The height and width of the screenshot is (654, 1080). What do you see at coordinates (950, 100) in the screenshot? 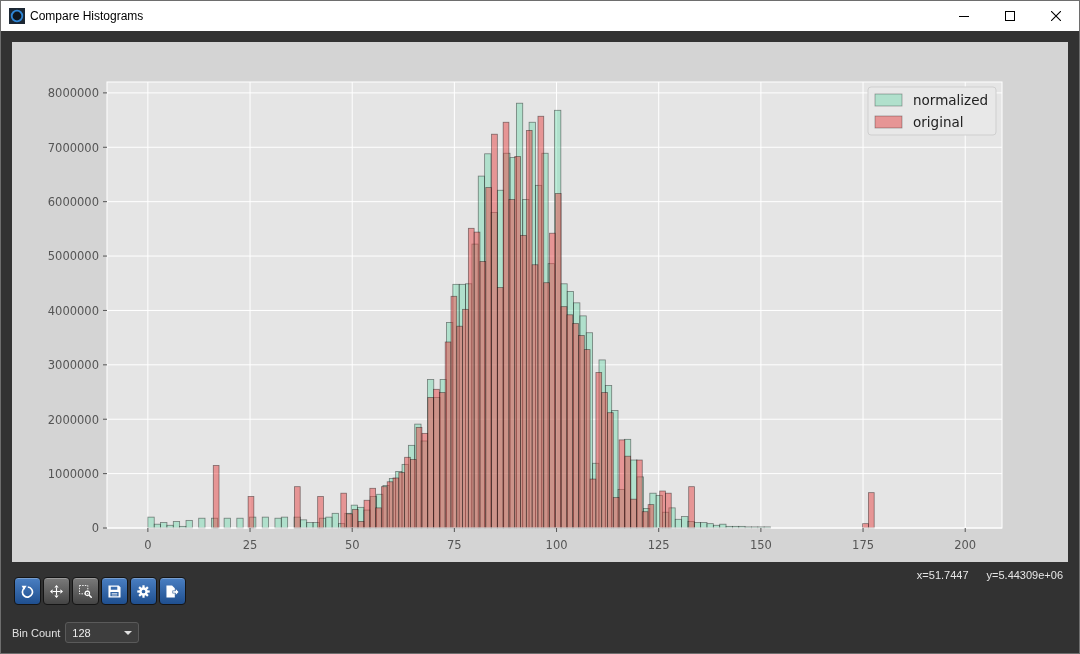
I see `legend-label: normalized` at bounding box center [950, 100].